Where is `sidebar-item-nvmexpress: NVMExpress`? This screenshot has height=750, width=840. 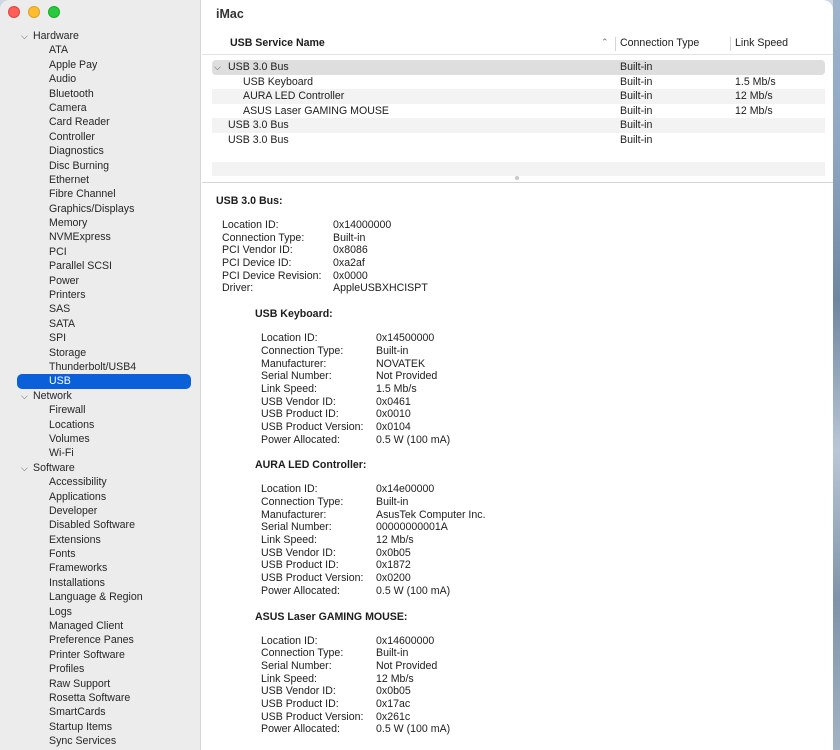
sidebar-item-nvmexpress: NVMExpress is located at coordinates (100, 237).